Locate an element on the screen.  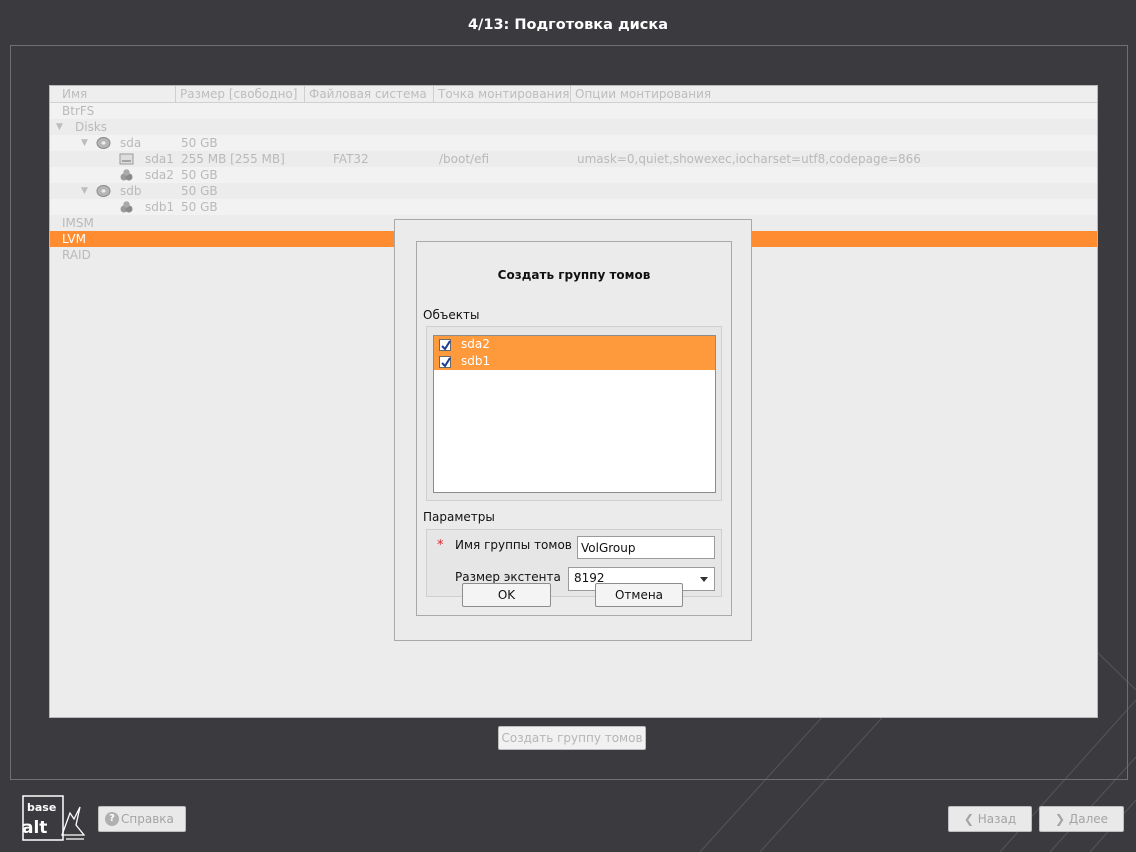
parameters-label: Параметры is located at coordinates (459, 517).